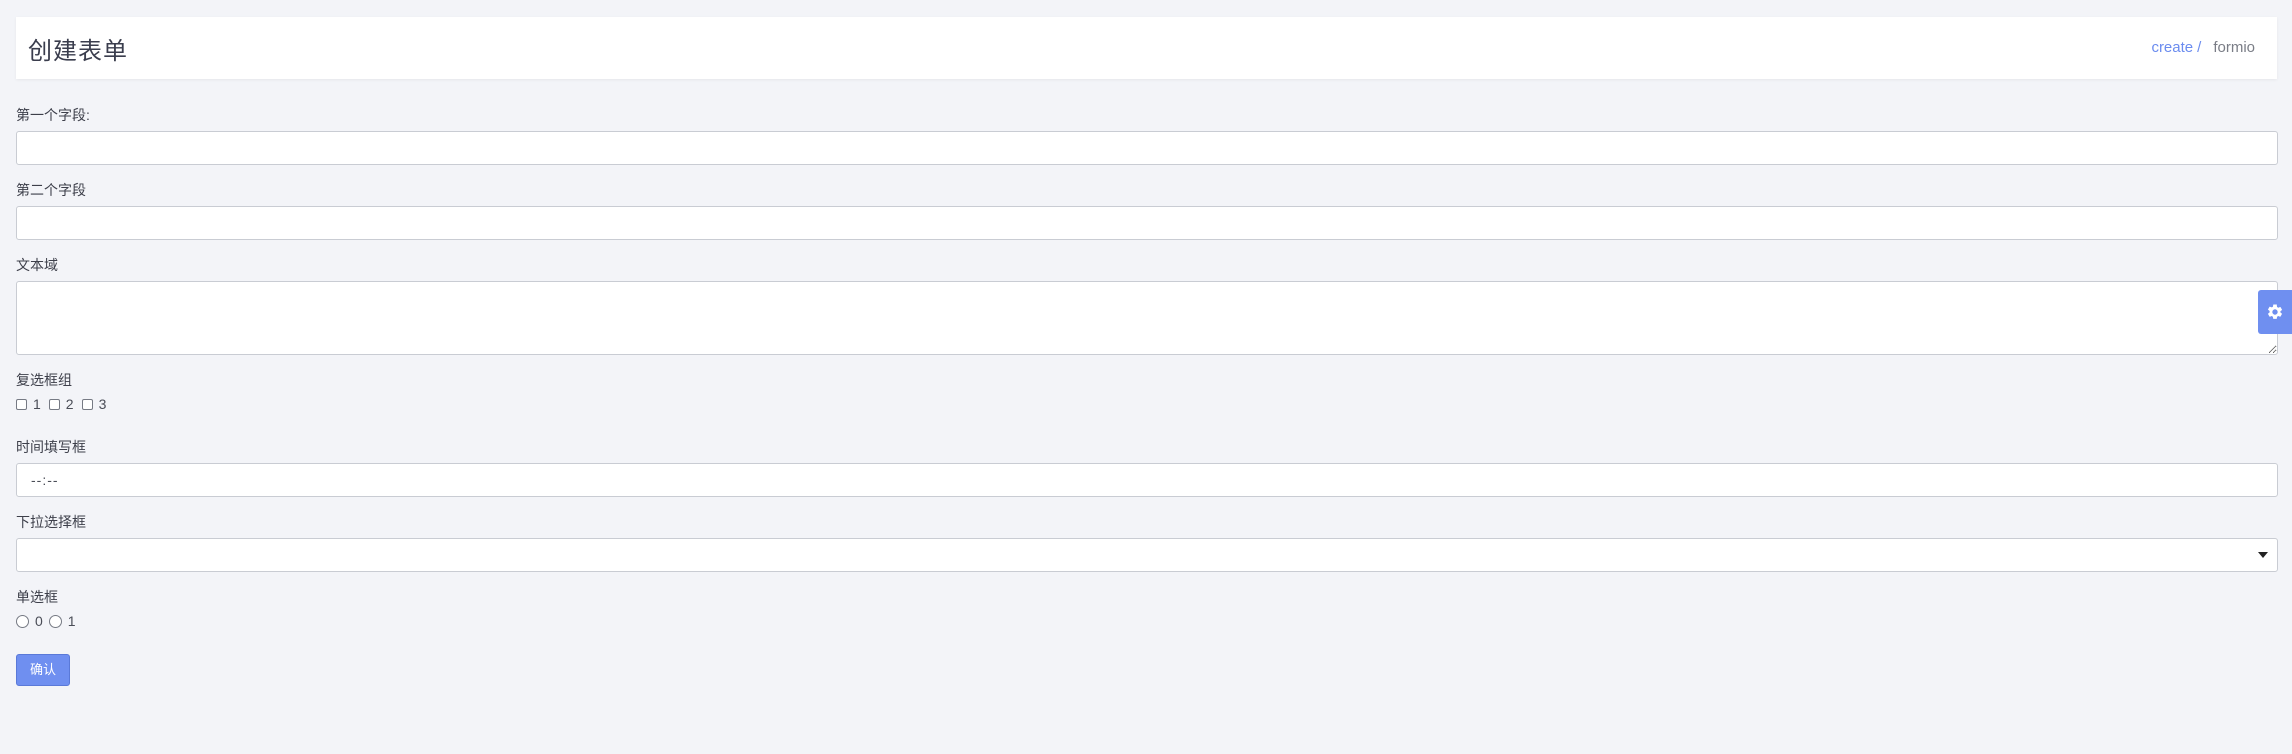 The height and width of the screenshot is (754, 2292). I want to click on field1-label: 第一个字段:, so click(53, 115).